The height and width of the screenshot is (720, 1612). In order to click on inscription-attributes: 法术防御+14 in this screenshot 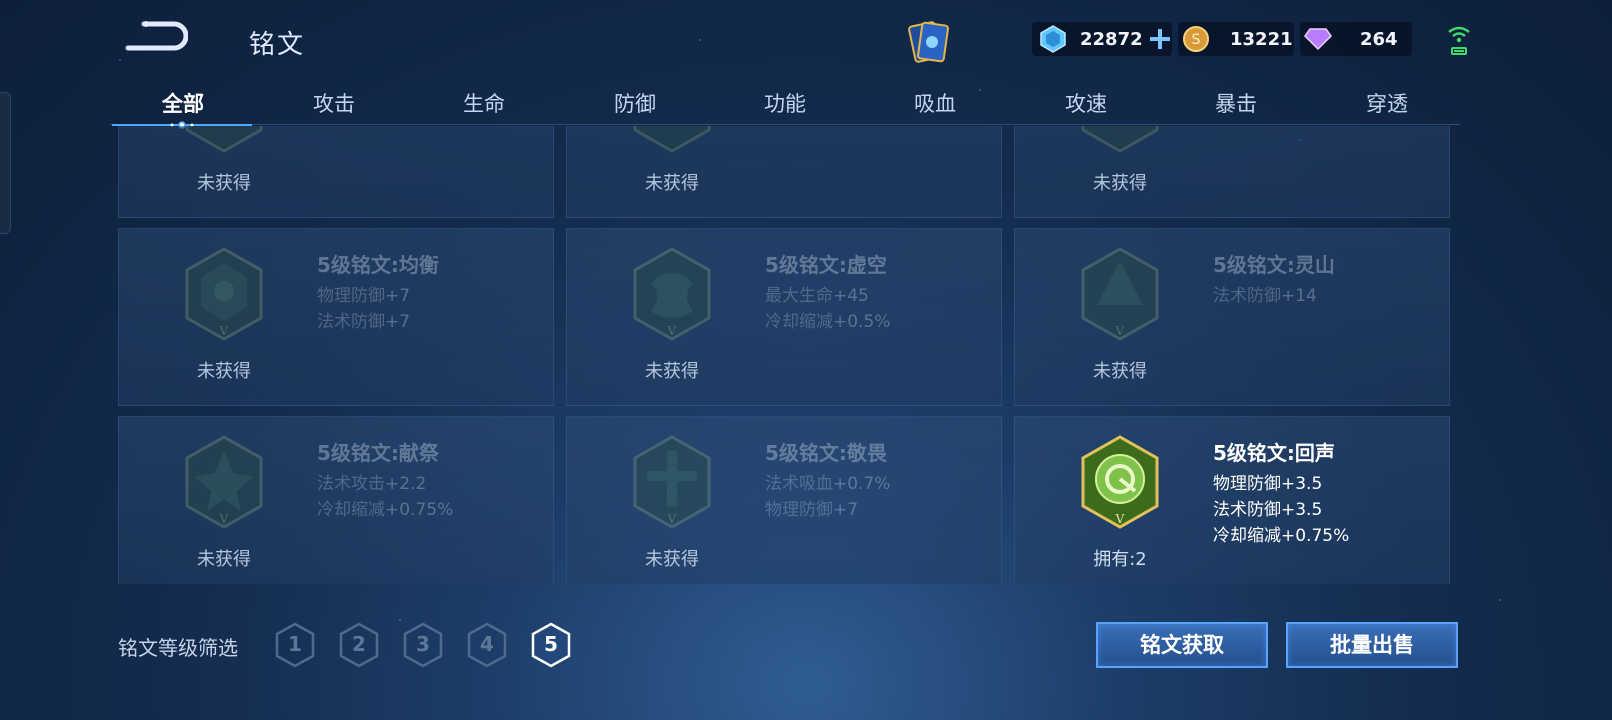, I will do `click(1265, 296)`.